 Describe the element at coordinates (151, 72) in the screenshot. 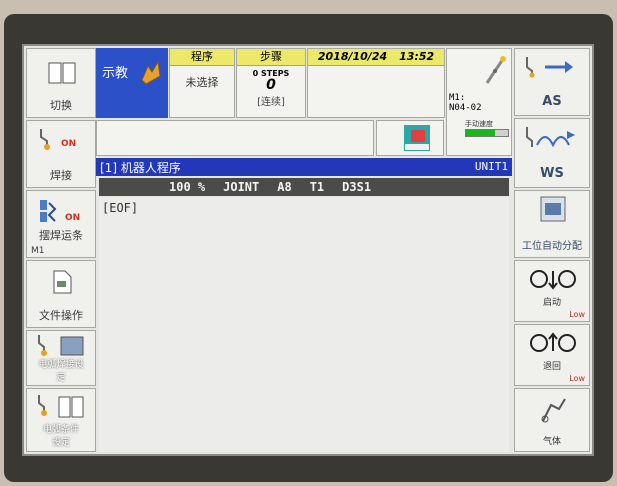

I see `teach-hand-icon` at that location.